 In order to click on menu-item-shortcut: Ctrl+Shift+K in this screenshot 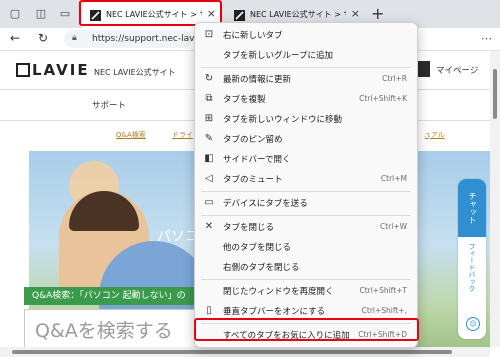, I will do `click(383, 98)`.